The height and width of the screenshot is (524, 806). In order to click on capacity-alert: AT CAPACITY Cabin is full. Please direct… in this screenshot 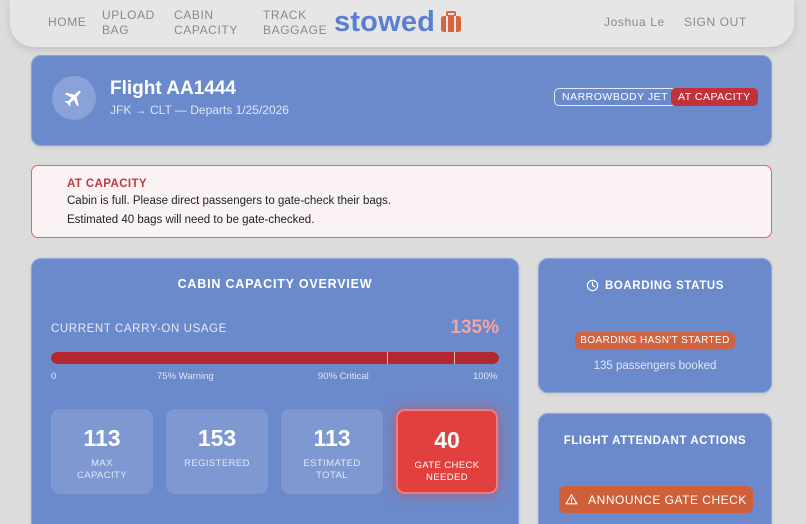, I will do `click(401, 201)`.